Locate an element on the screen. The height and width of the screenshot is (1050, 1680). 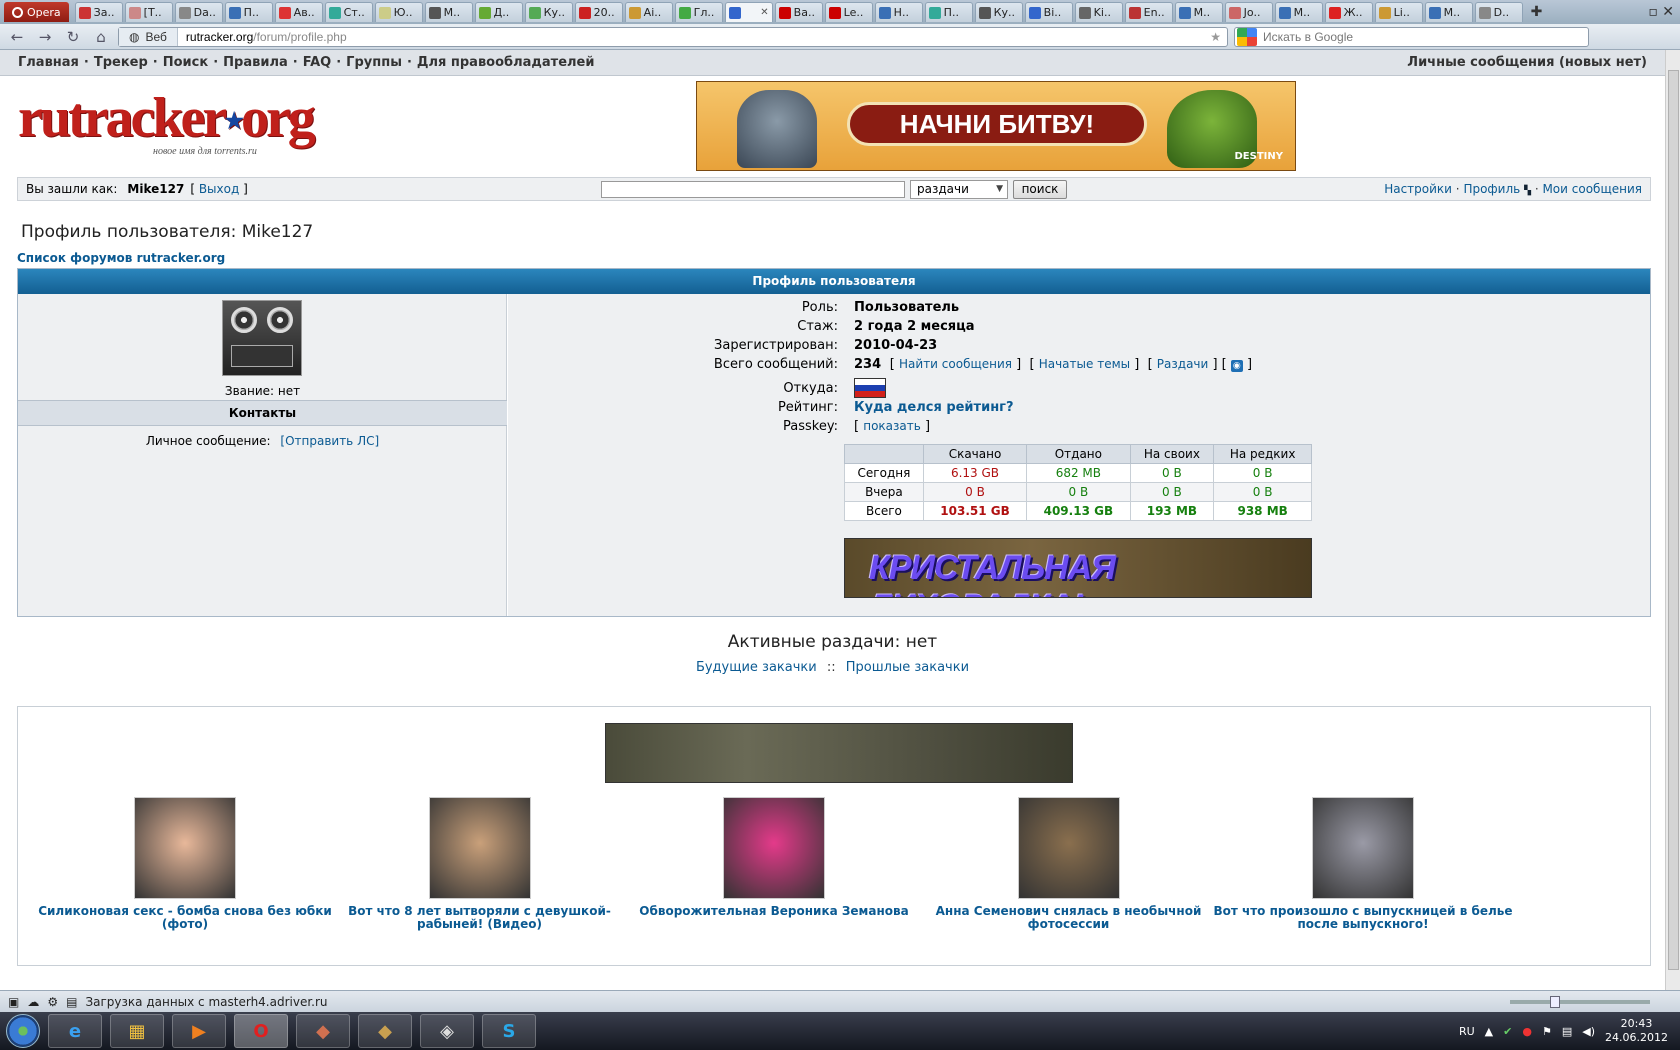
search-engine-field: Искать в Google is located at coordinates (1411, 36).